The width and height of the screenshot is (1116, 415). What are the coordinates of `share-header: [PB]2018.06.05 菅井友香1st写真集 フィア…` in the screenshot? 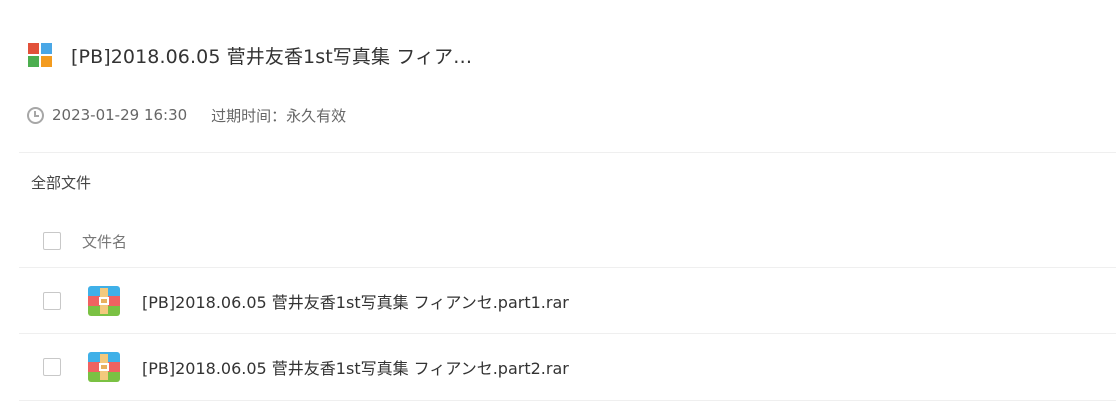 It's located at (250, 55).